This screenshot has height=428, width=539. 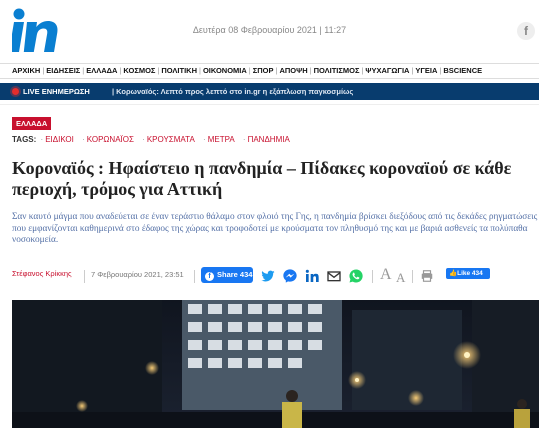 What do you see at coordinates (426, 70) in the screenshot?
I see `nav-item: ΥΓΕΙΑ` at bounding box center [426, 70].